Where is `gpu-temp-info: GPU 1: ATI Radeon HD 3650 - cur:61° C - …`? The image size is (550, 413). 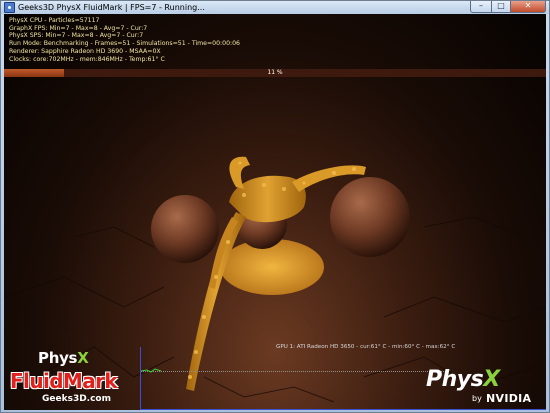
gpu-temp-info: GPU 1: ATI Radeon HD 3650 - cur:61° C - … is located at coordinates (366, 347).